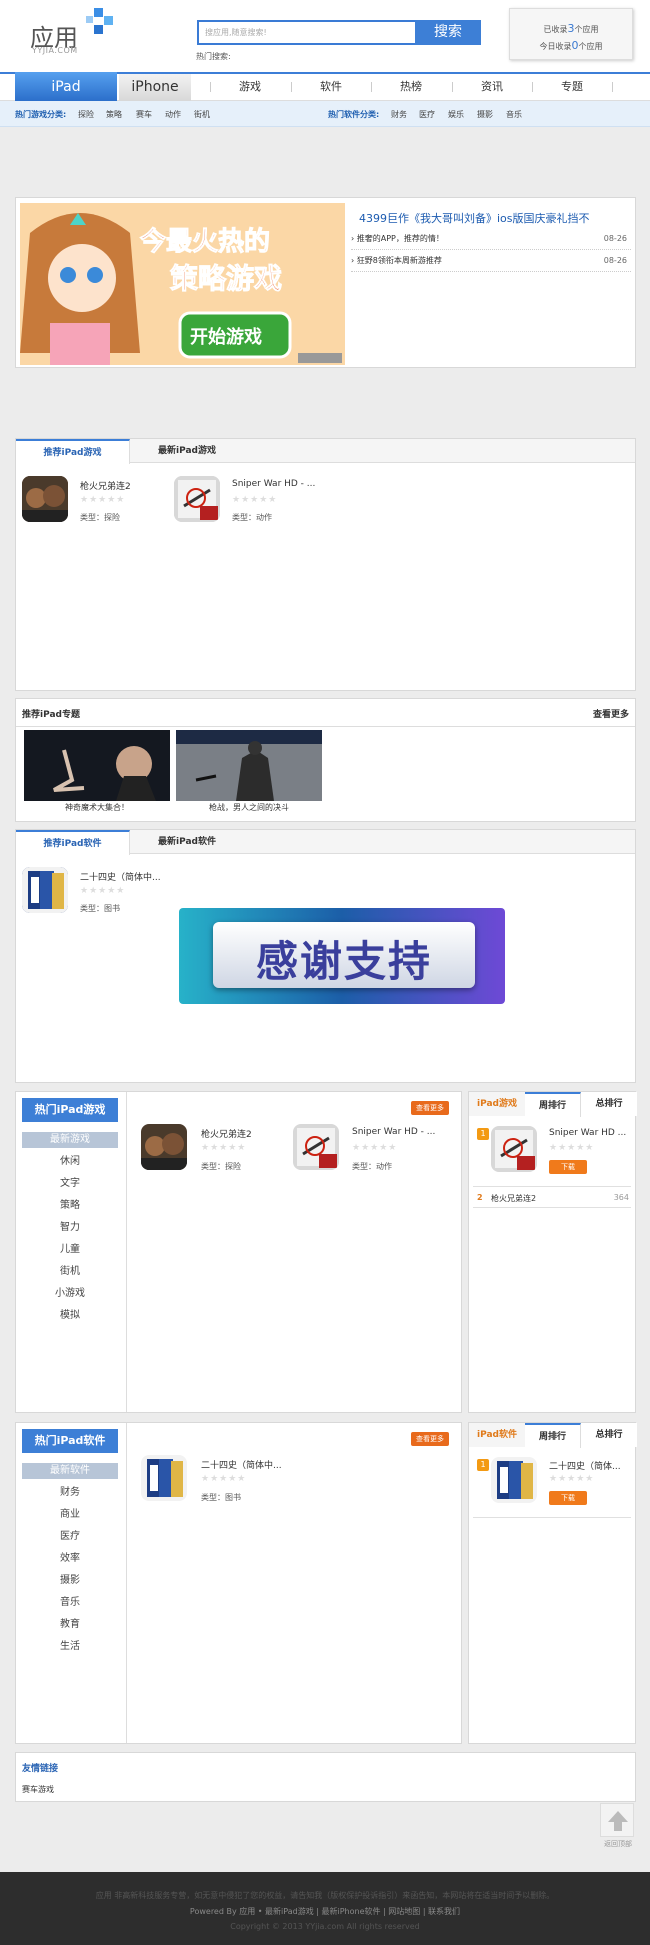  I want to click on tab-latest-games: 最新iPad游戏, so click(187, 451).